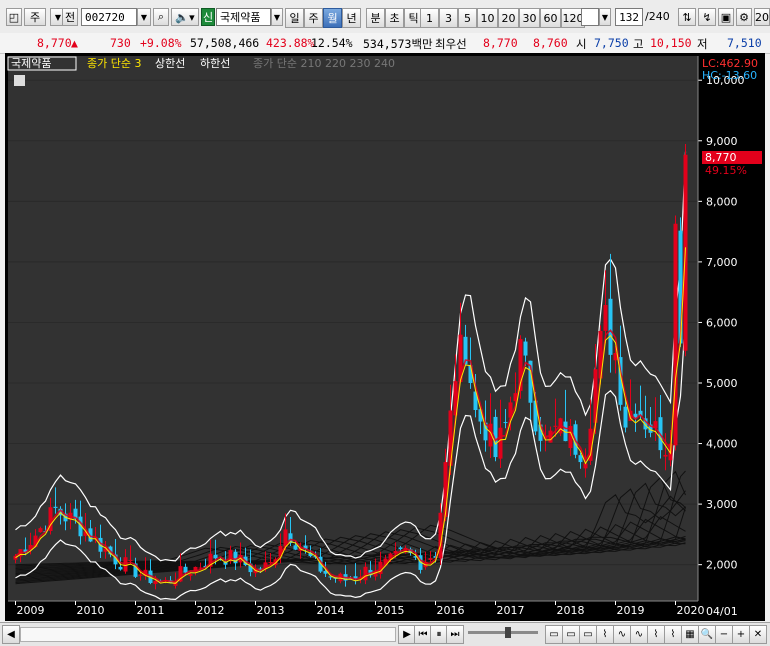 The width and height of the screenshot is (770, 646). What do you see at coordinates (208, 17) in the screenshot?
I see `credit-badge: 신` at bounding box center [208, 17].